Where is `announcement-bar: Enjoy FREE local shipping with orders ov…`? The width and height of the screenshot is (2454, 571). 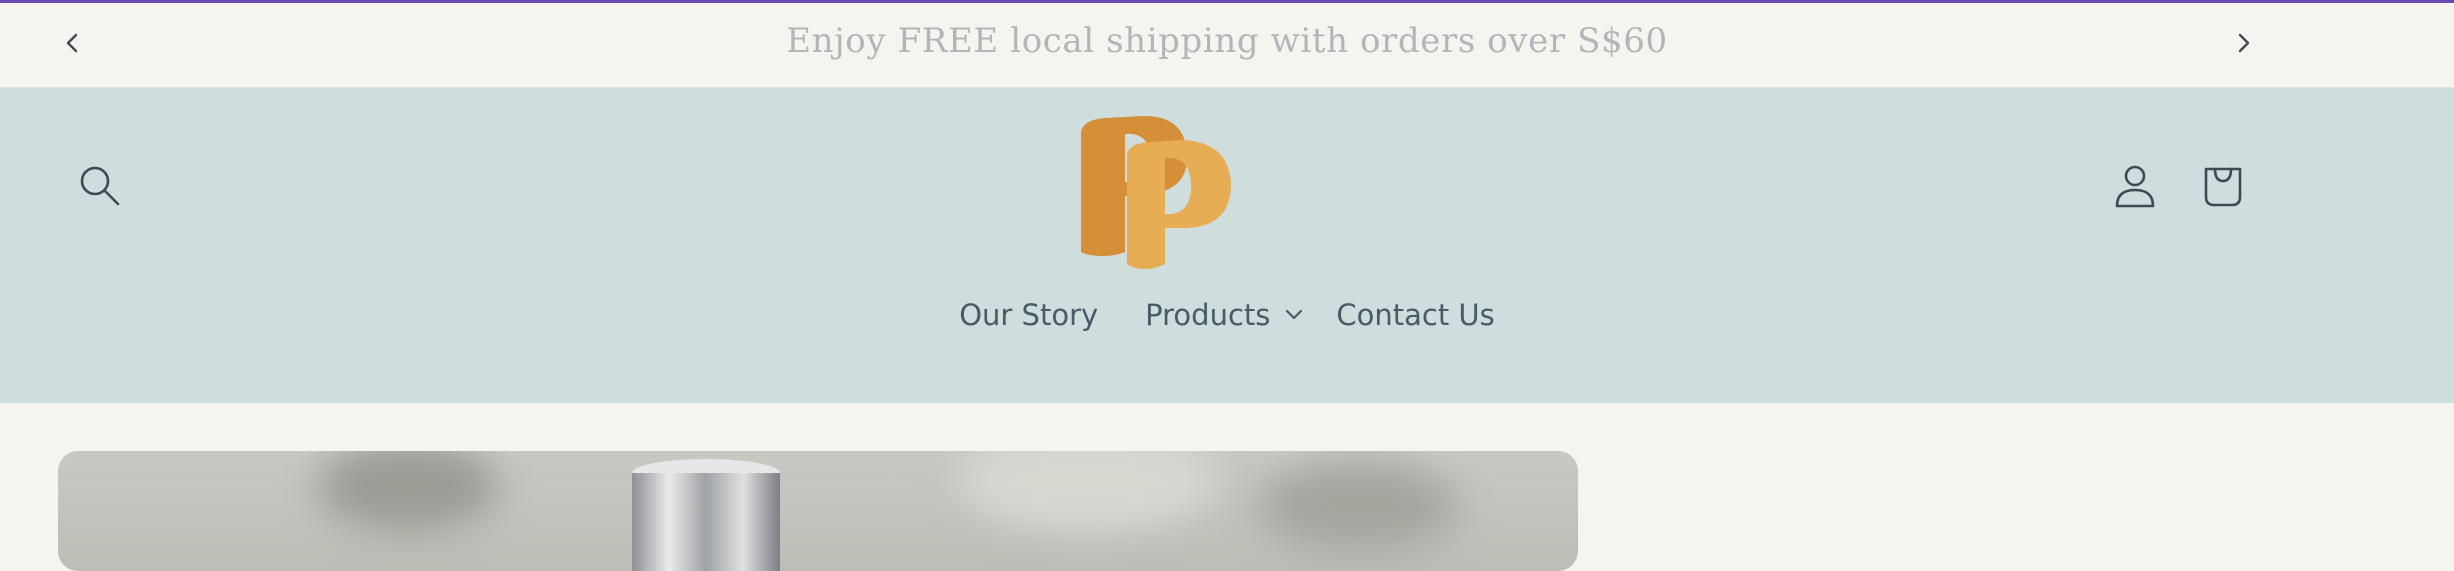
announcement-bar: Enjoy FREE local shipping with orders ov… is located at coordinates (1227, 45).